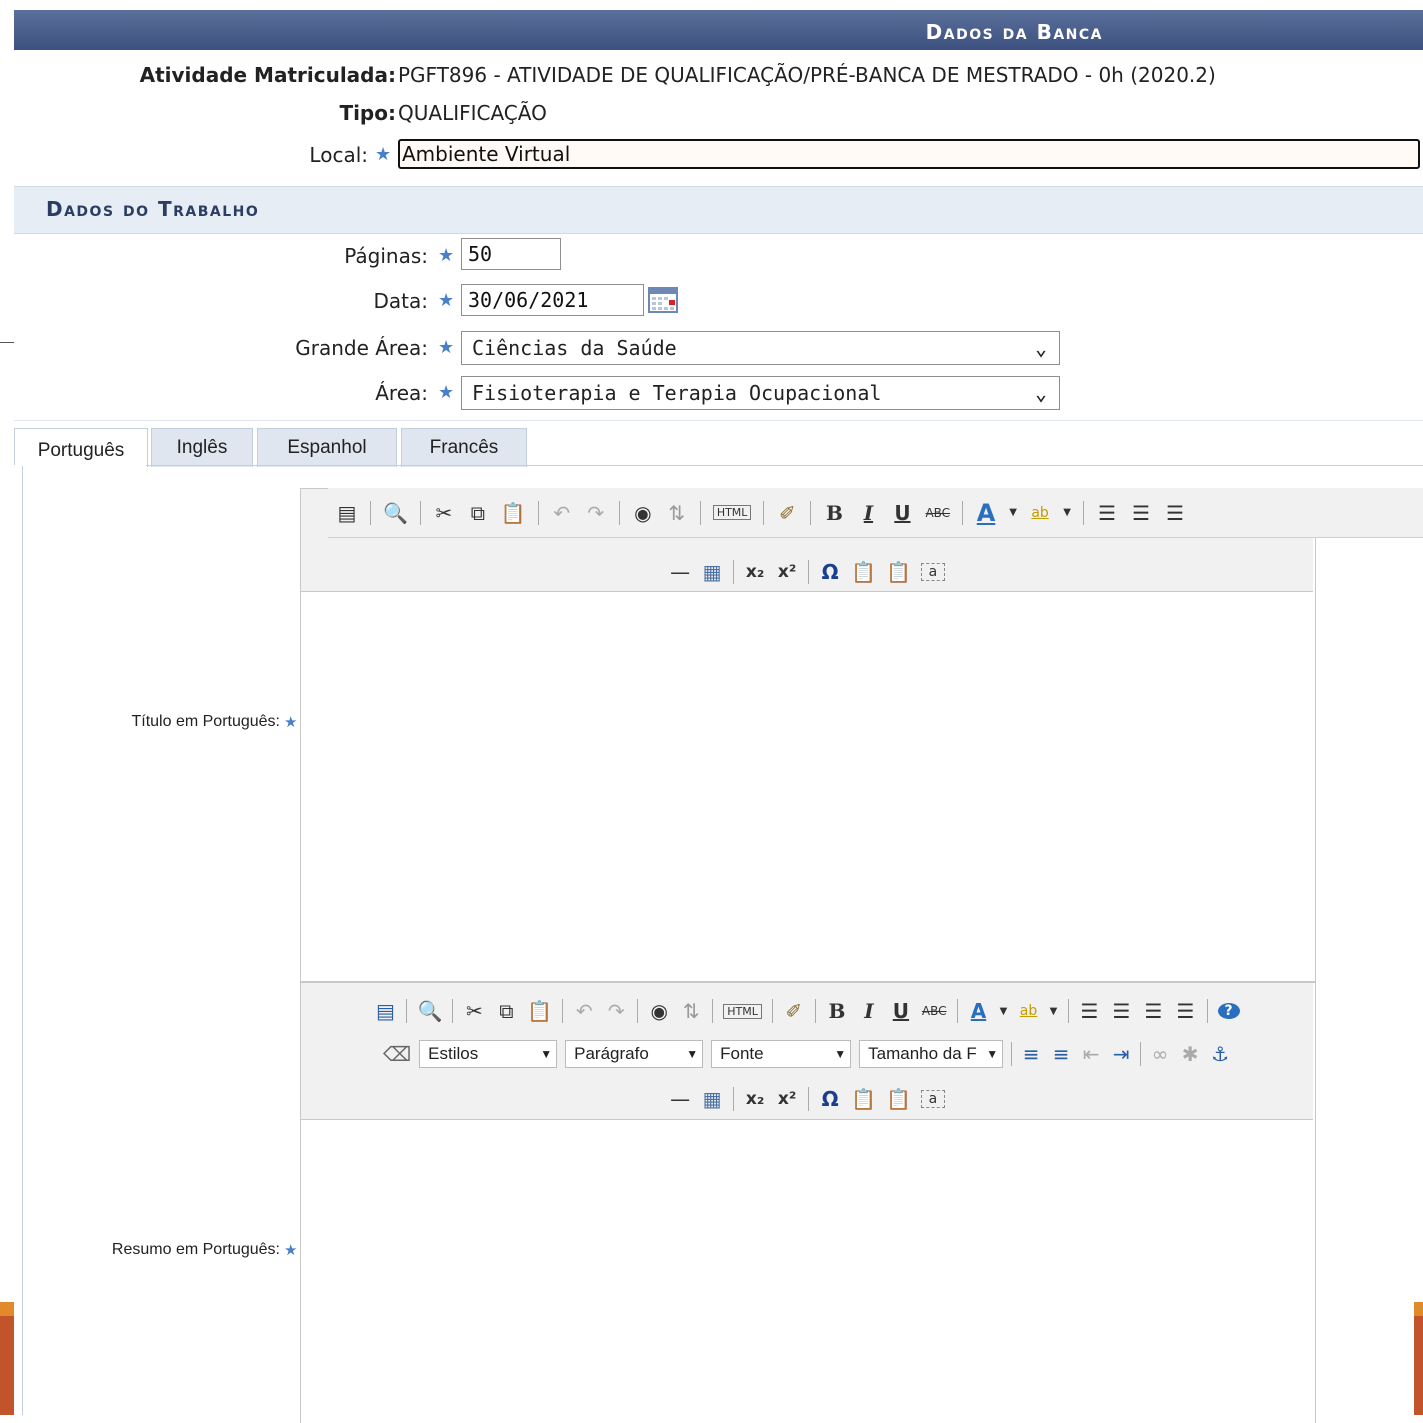 This screenshot has width=1423, height=1423. I want to click on data-input, so click(552, 300).